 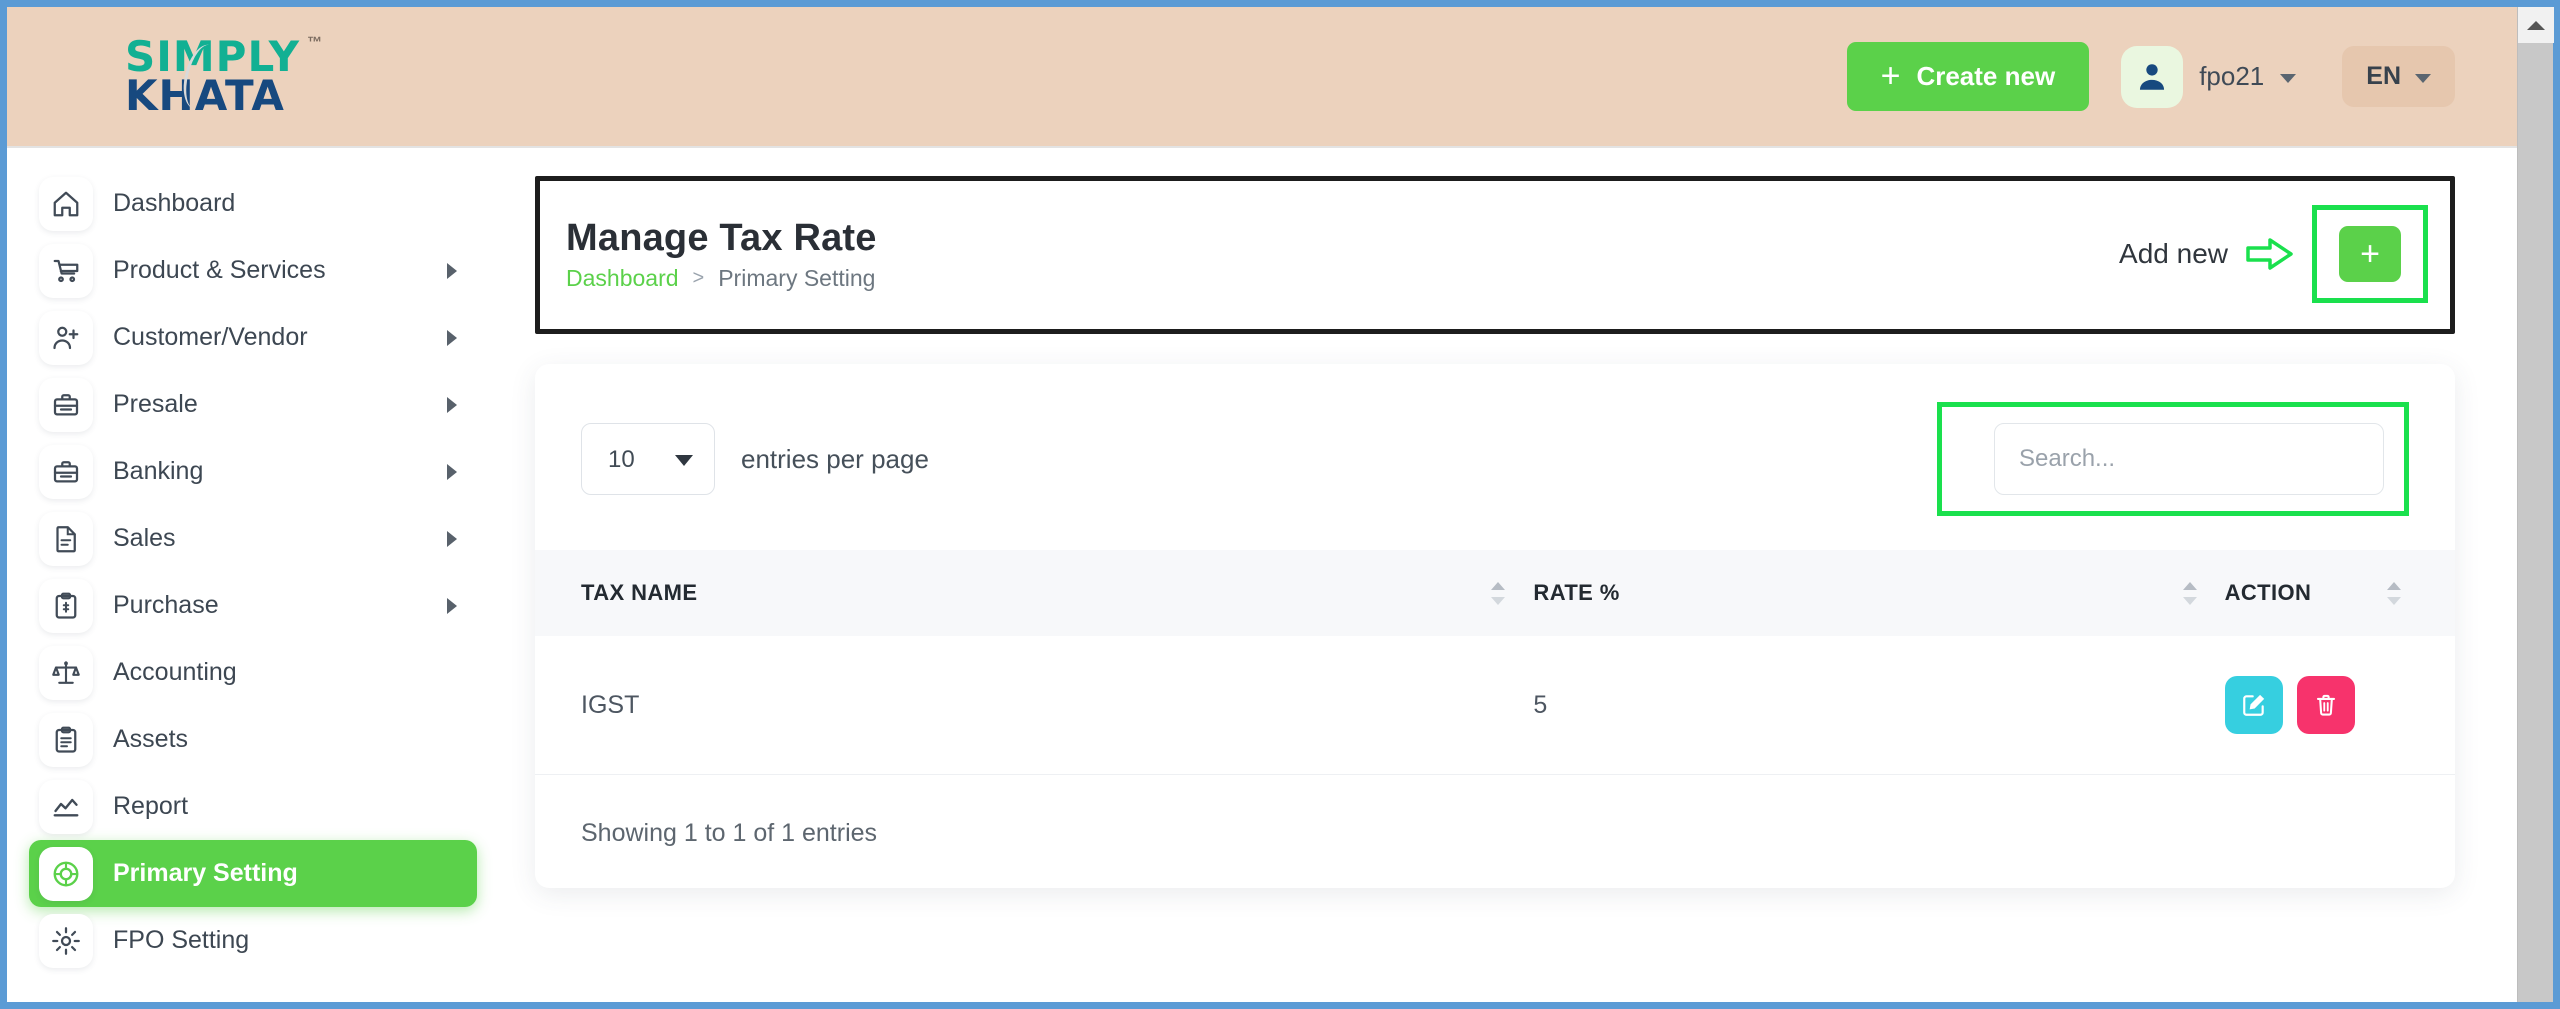 I want to click on arrow-right-annotation-icon, so click(x=2269, y=254).